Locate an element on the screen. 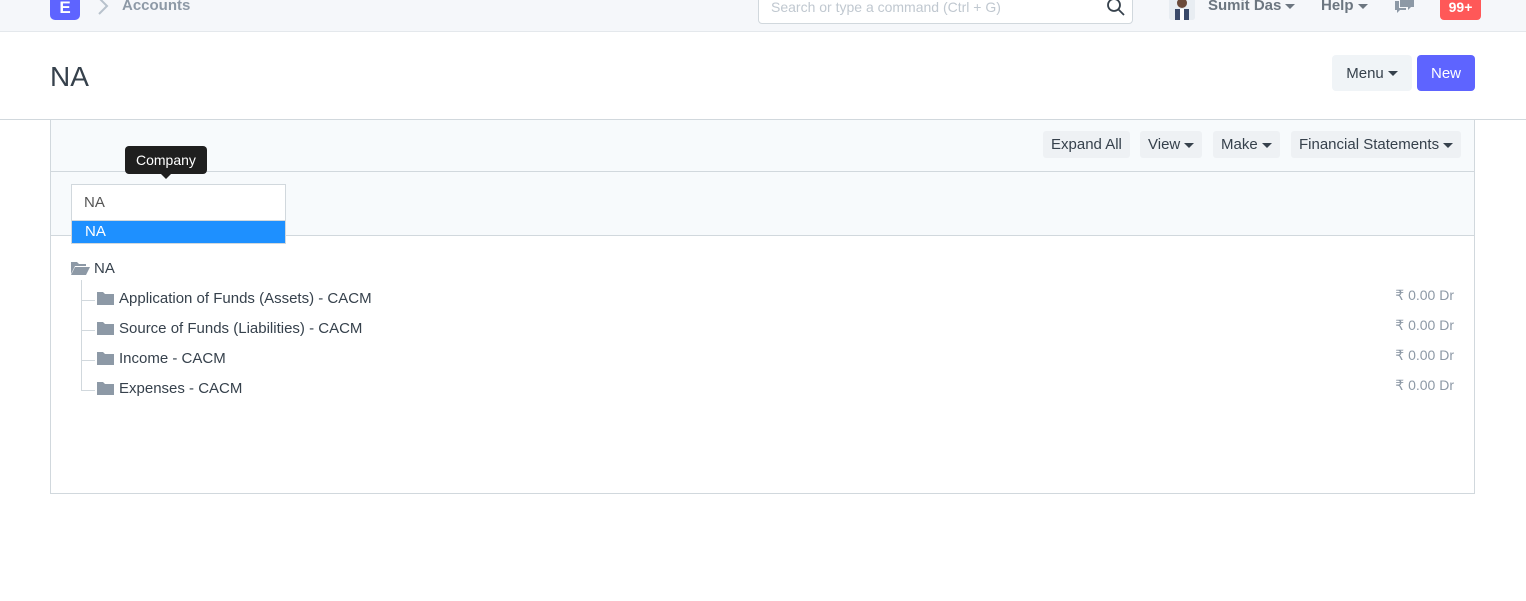 The height and width of the screenshot is (601, 1526). suggestion-item: NA is located at coordinates (178, 232).